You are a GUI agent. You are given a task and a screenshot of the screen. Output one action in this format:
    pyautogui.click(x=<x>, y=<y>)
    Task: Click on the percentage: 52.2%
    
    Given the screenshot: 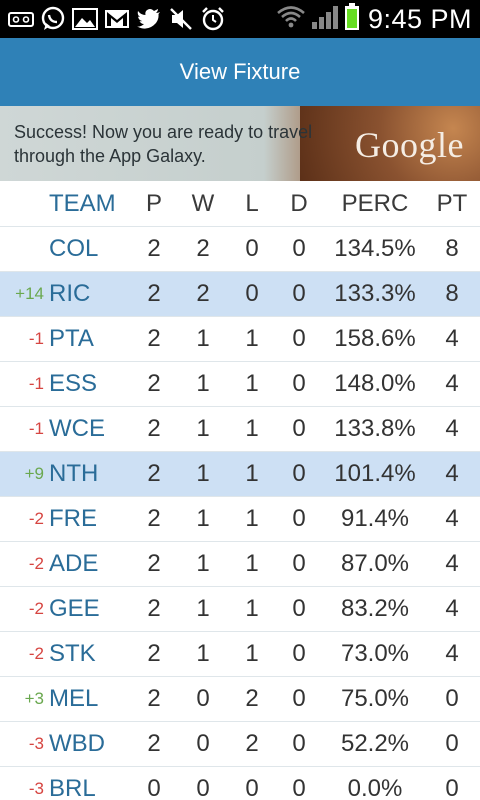 What is the action you would take?
    pyautogui.click(x=375, y=743)
    